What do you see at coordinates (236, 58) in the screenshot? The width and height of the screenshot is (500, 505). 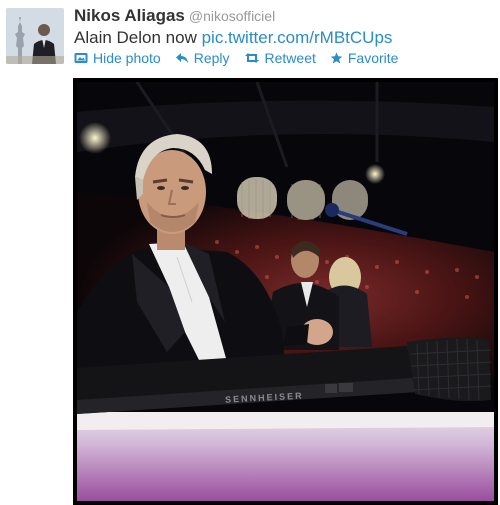 I see `tweet-actions: Hide photo Reply Retweet Favorite` at bounding box center [236, 58].